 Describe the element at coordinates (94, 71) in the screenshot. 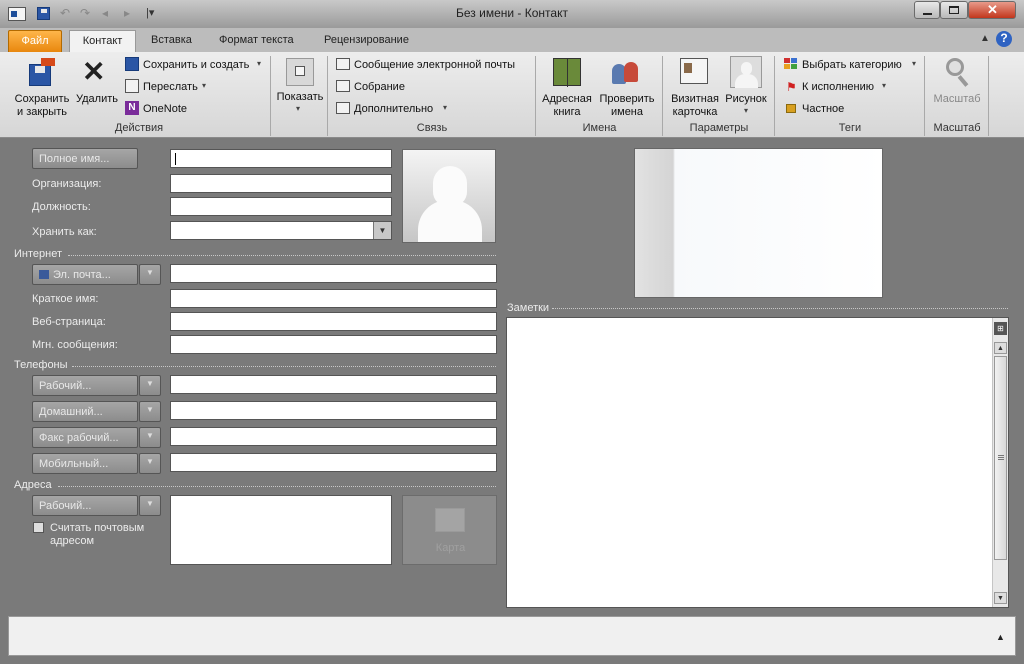

I see `delete-icon: ✕` at that location.